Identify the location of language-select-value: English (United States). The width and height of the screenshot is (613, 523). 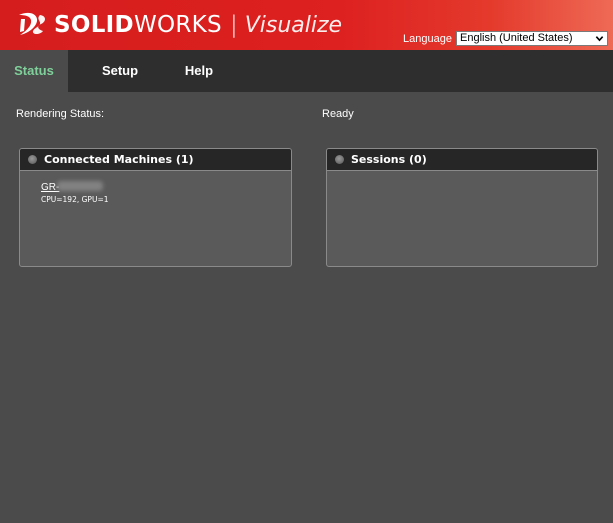
(516, 38).